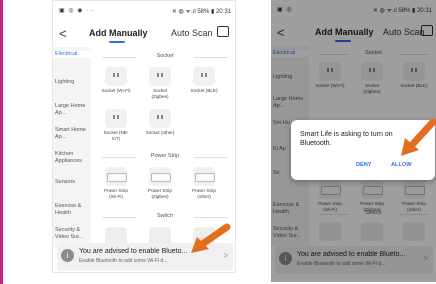 The height and width of the screenshot is (284, 436). What do you see at coordinates (164, 57) in the screenshot?
I see `section-socket: Socket` at bounding box center [164, 57].